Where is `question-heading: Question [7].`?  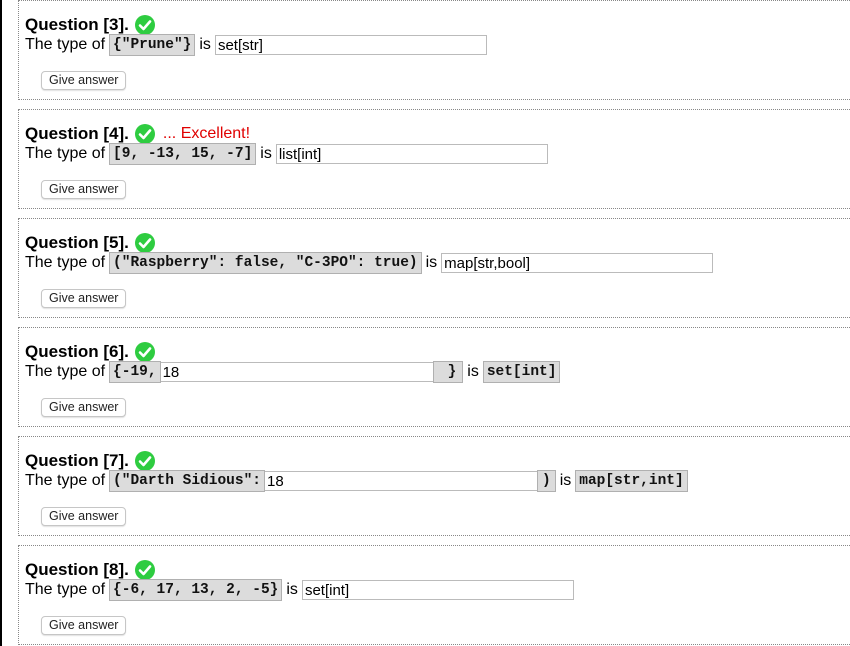
question-heading: Question [7]. is located at coordinates (90, 461).